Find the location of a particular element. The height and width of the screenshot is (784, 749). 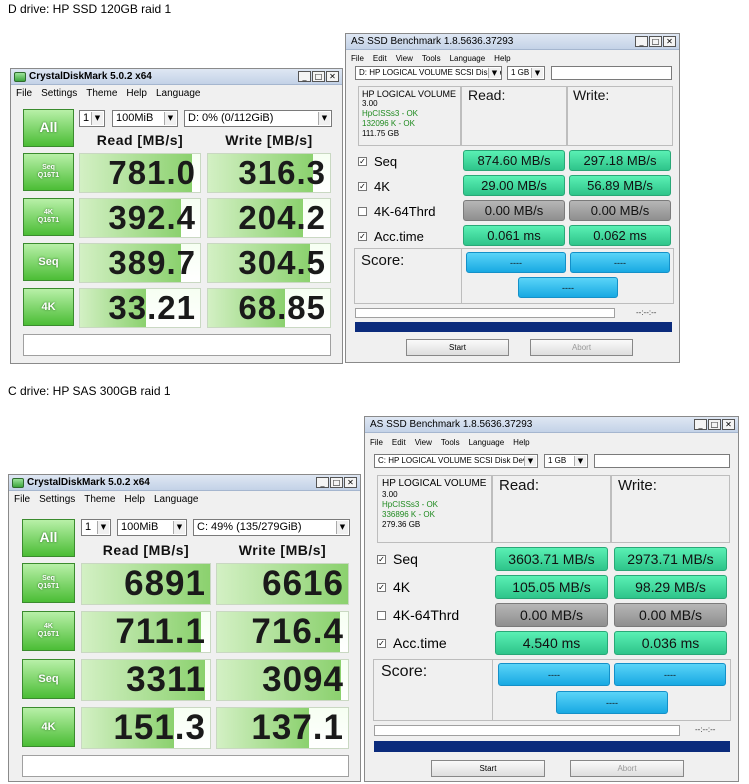

read-value: 151.3 is located at coordinates (146, 728).